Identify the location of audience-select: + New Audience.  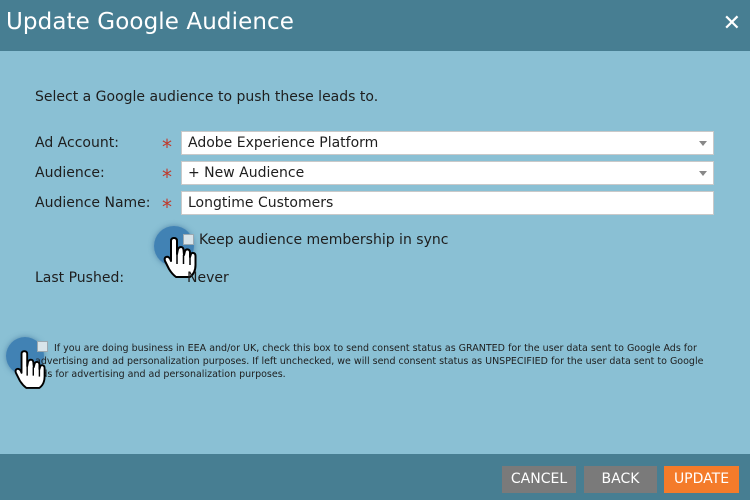
(447, 173).